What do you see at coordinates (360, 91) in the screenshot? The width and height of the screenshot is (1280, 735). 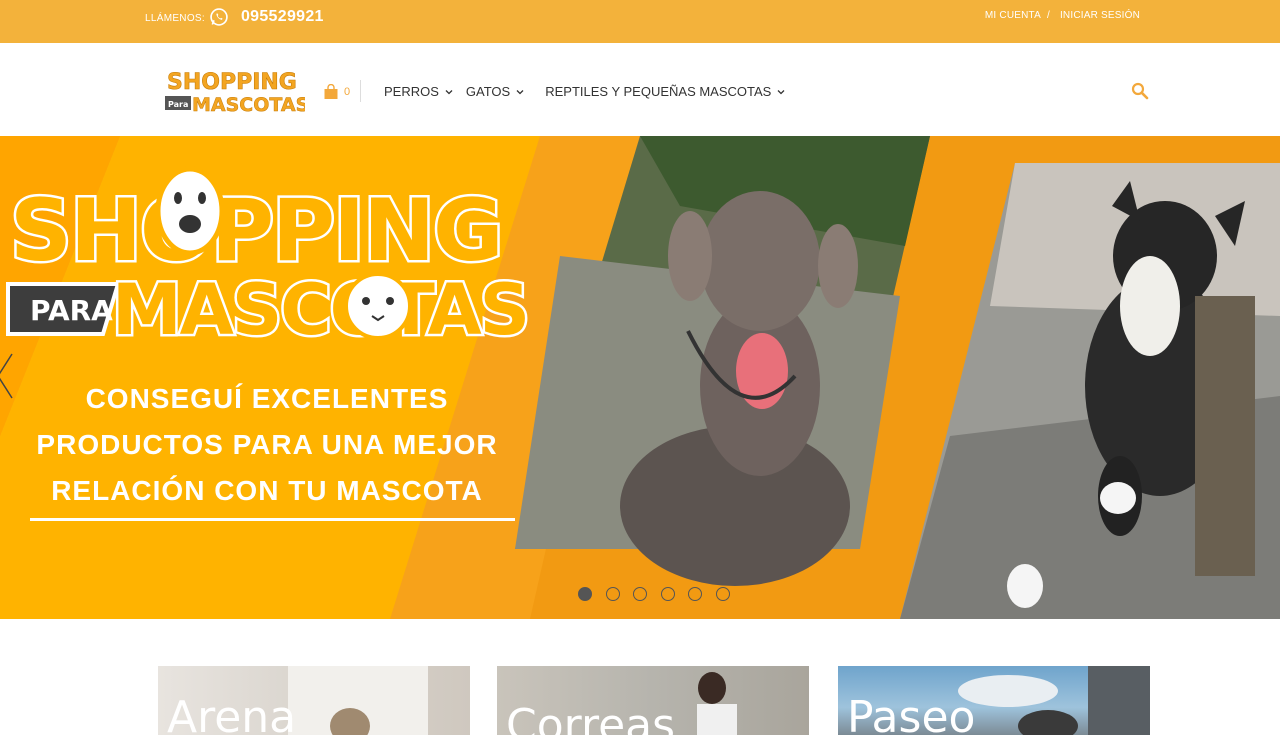 I see `divider` at bounding box center [360, 91].